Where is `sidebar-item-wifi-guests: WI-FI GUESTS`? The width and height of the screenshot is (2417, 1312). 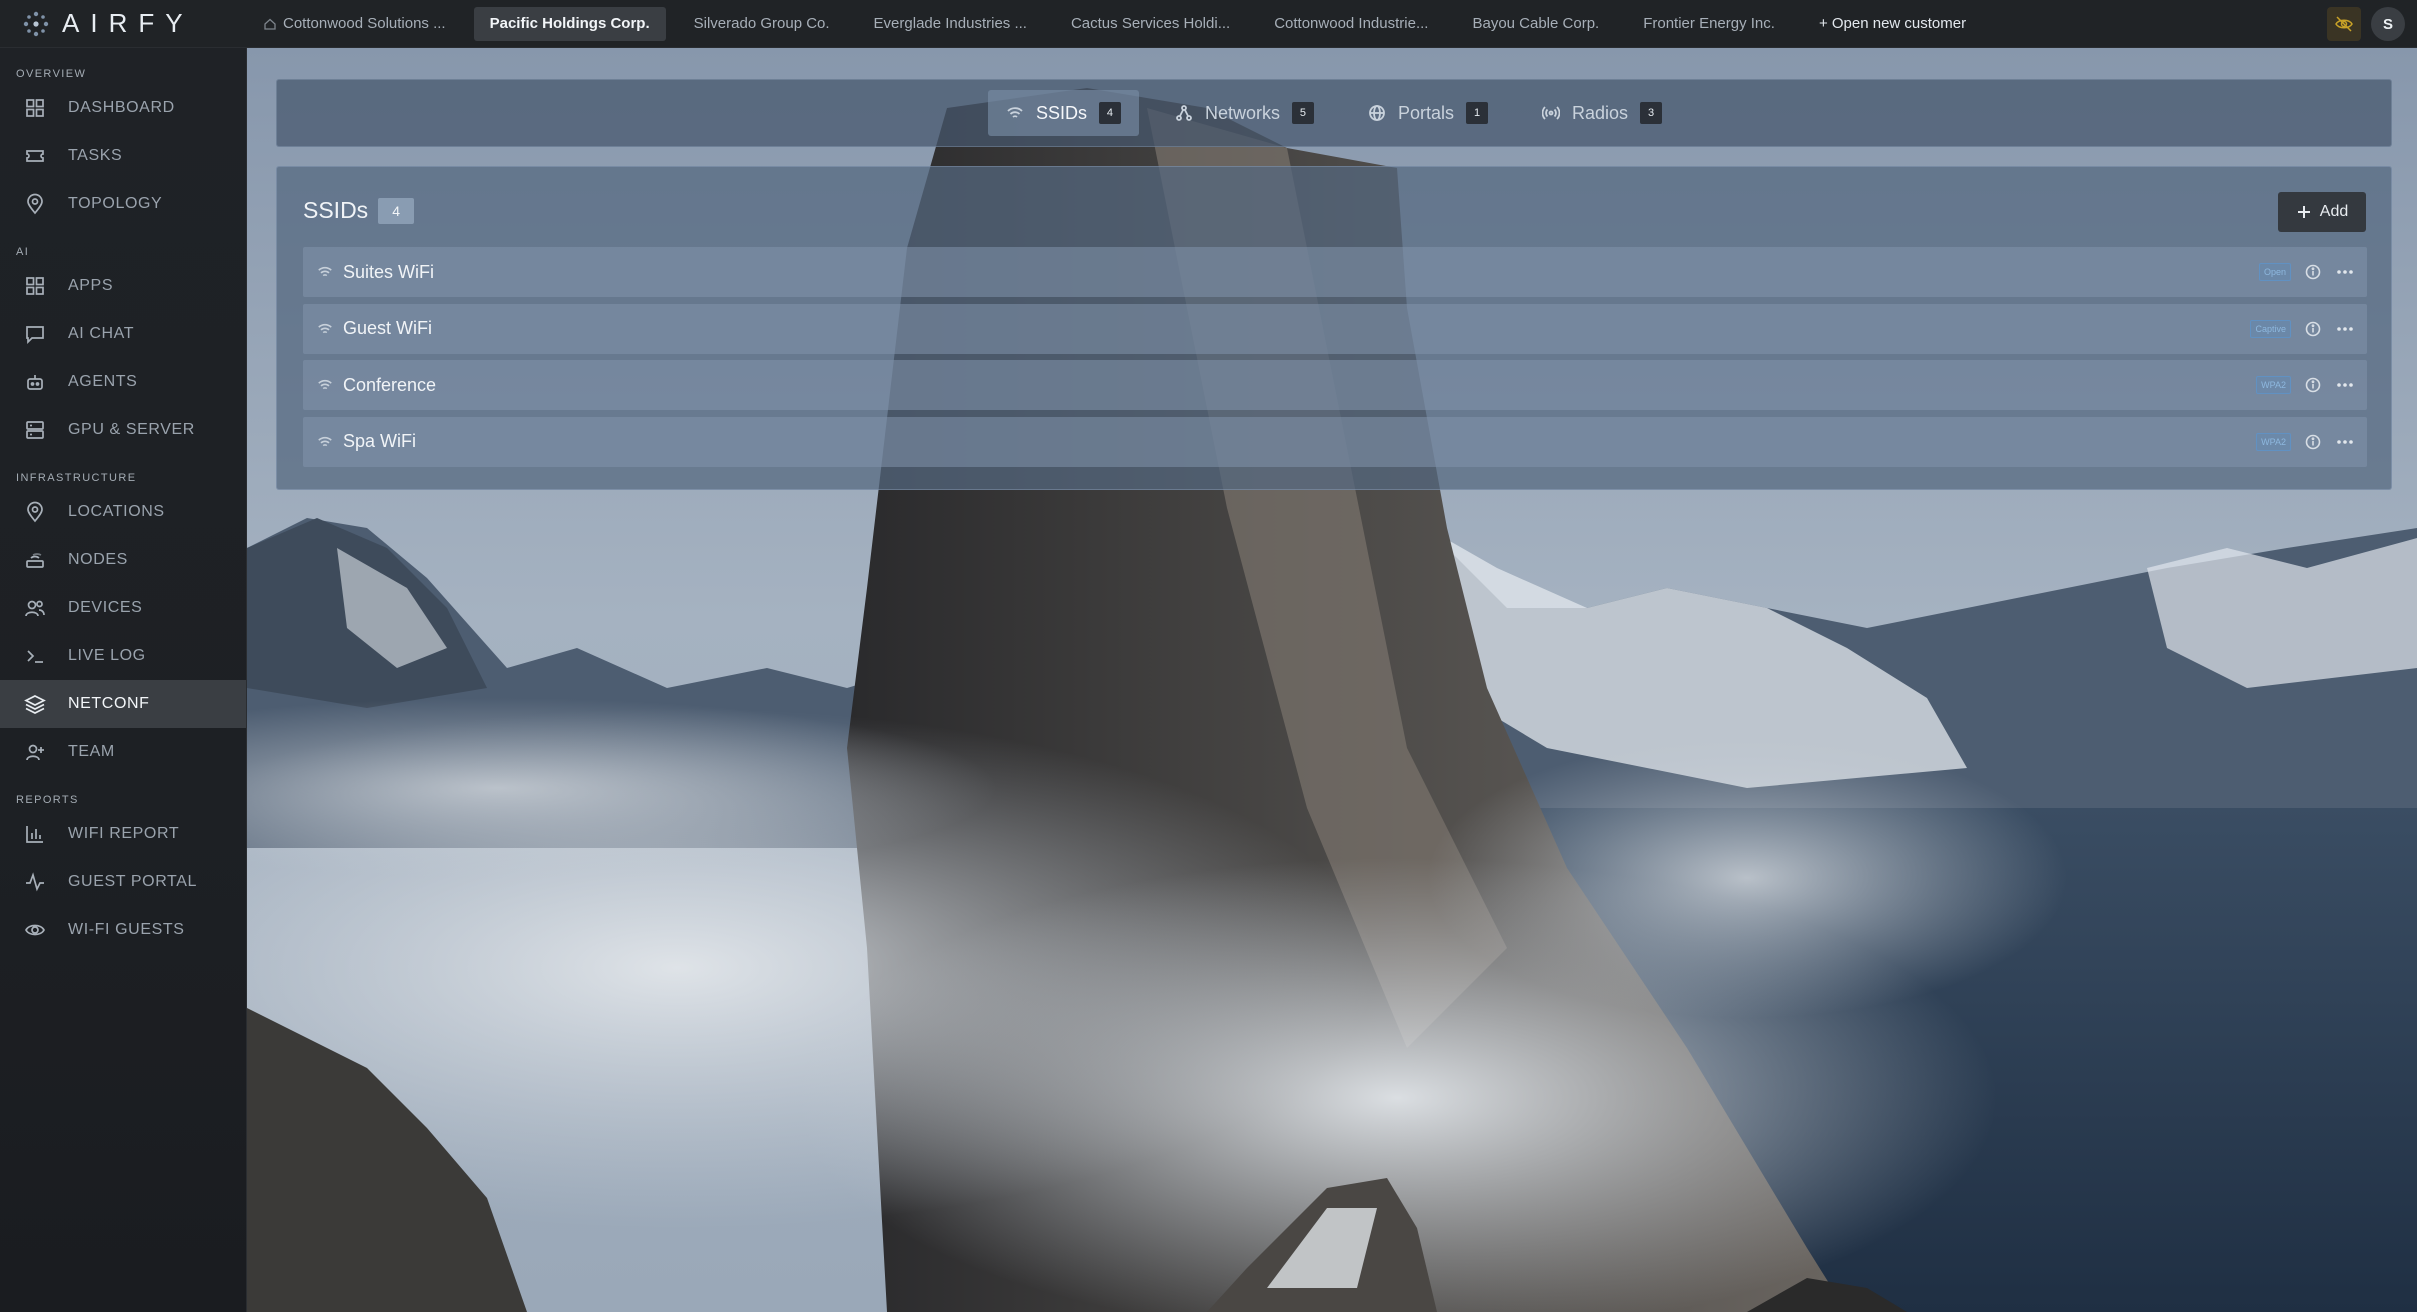
sidebar-item-wifi-guests: WI-FI GUESTS is located at coordinates (123, 930).